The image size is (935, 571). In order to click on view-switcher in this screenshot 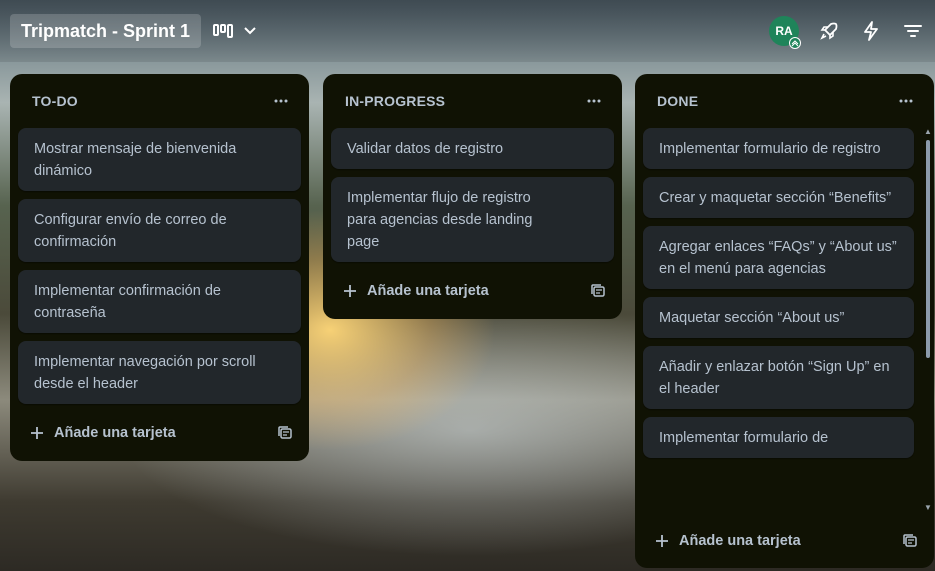, I will do `click(235, 31)`.